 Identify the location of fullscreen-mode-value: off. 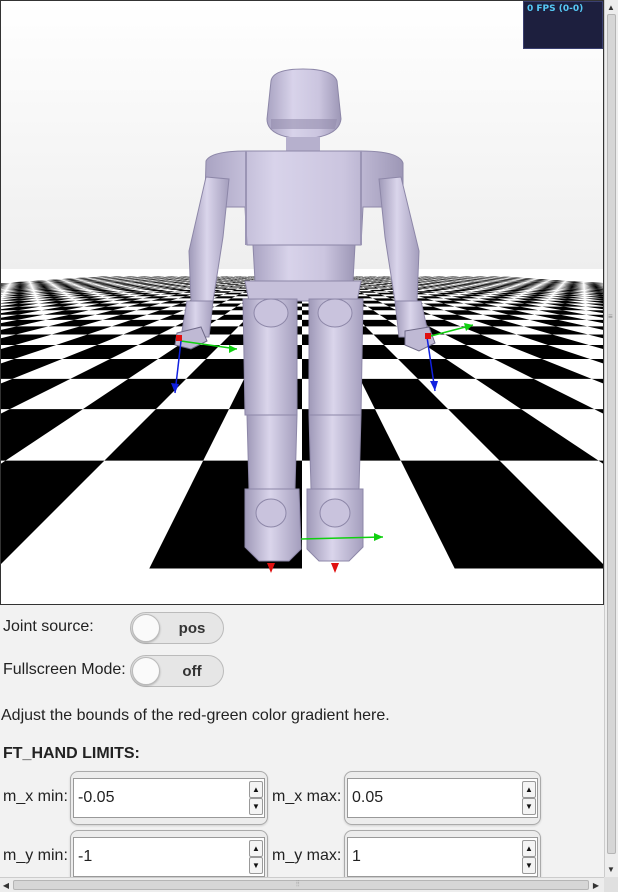
(192, 671).